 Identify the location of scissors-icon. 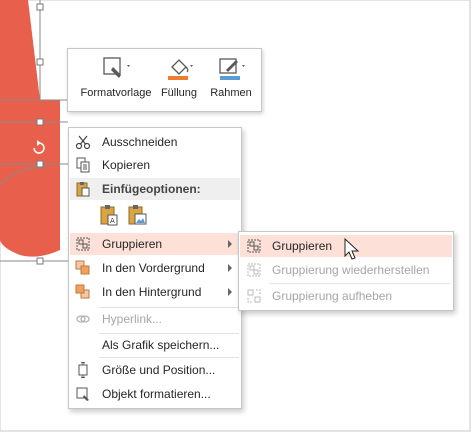
(83, 142).